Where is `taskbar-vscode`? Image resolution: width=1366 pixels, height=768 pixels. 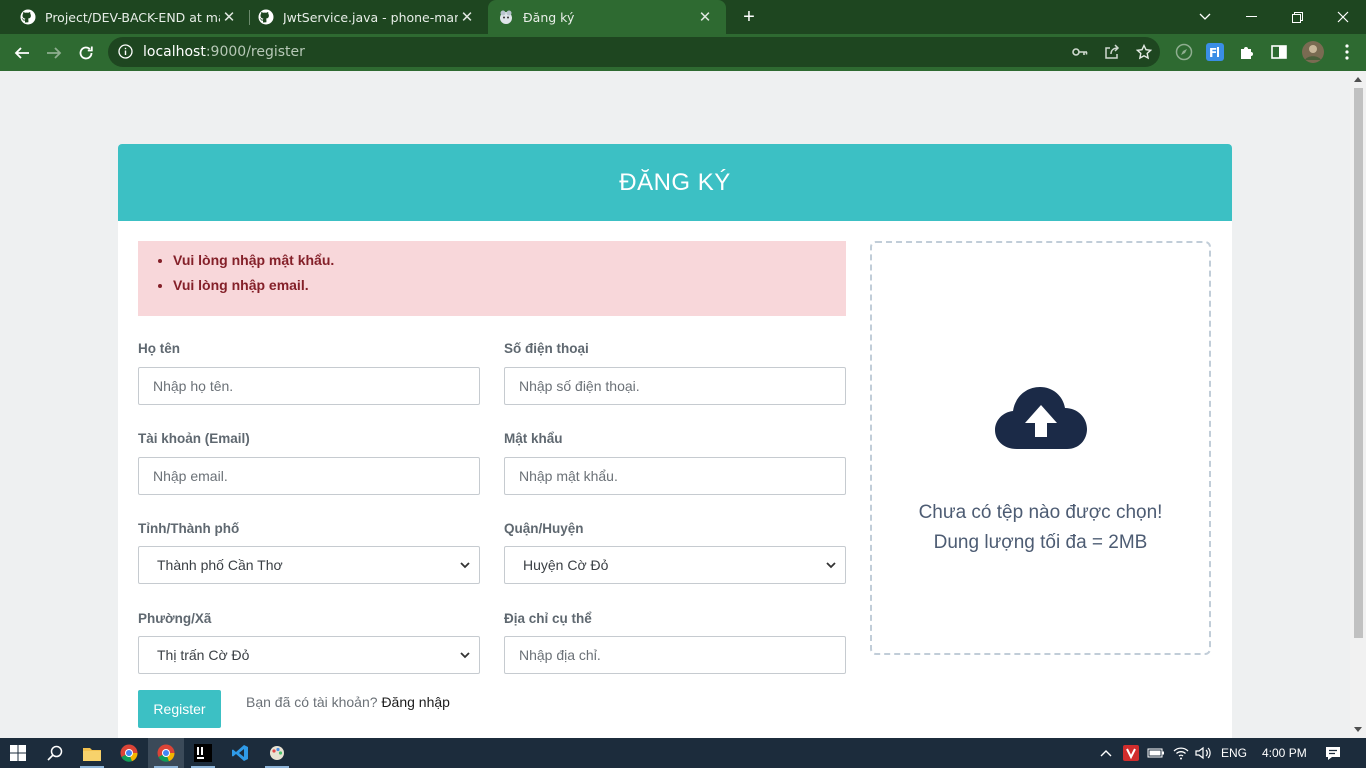 taskbar-vscode is located at coordinates (240, 753).